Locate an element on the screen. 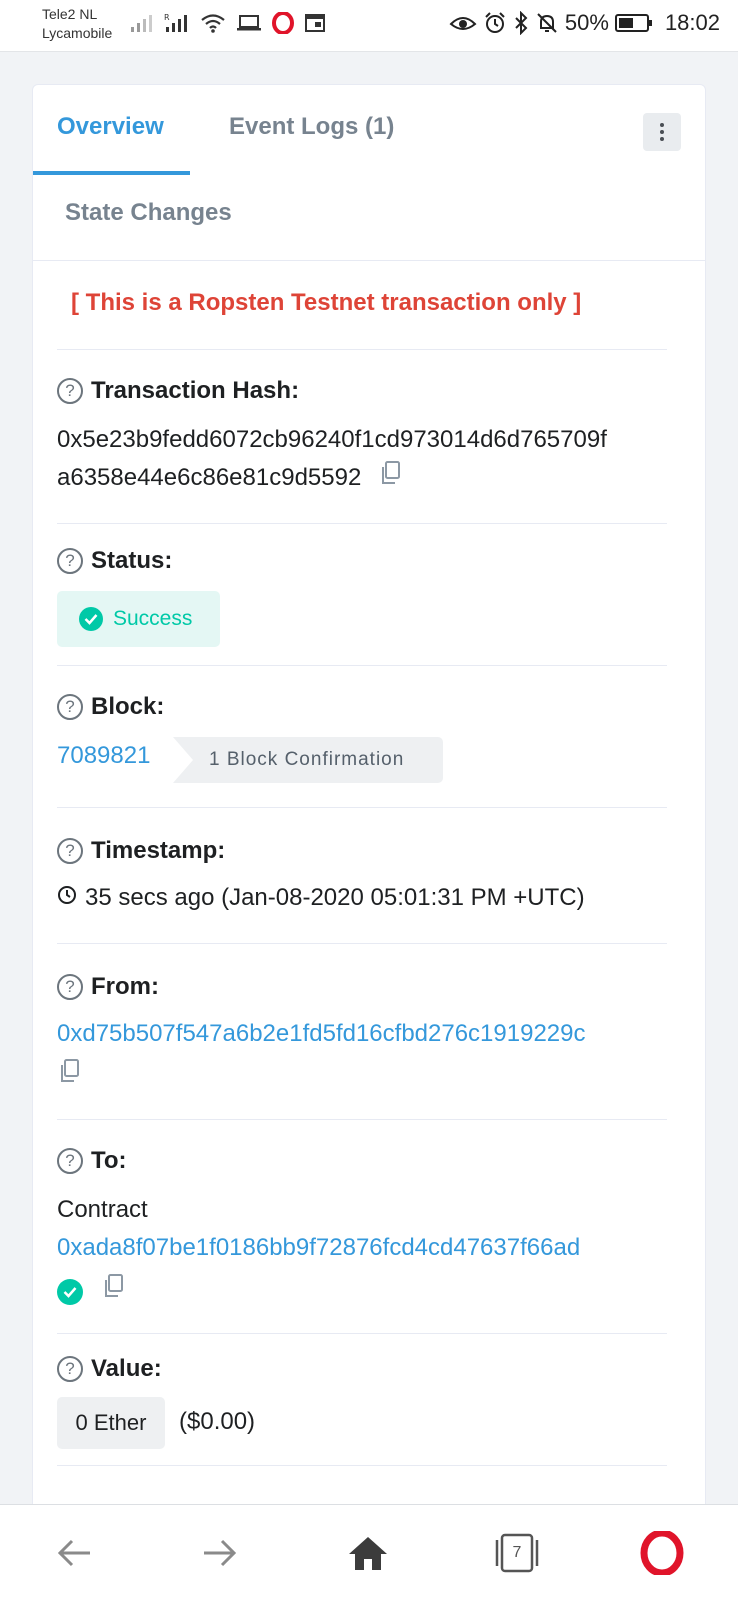  tab-state-changes: State Changes is located at coordinates (148, 213).